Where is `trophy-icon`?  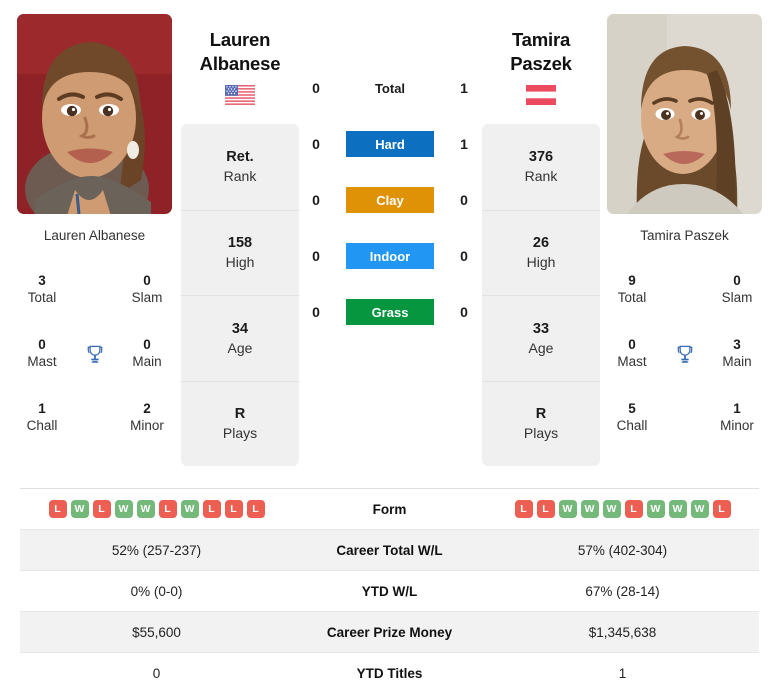
trophy-icon is located at coordinates (685, 354).